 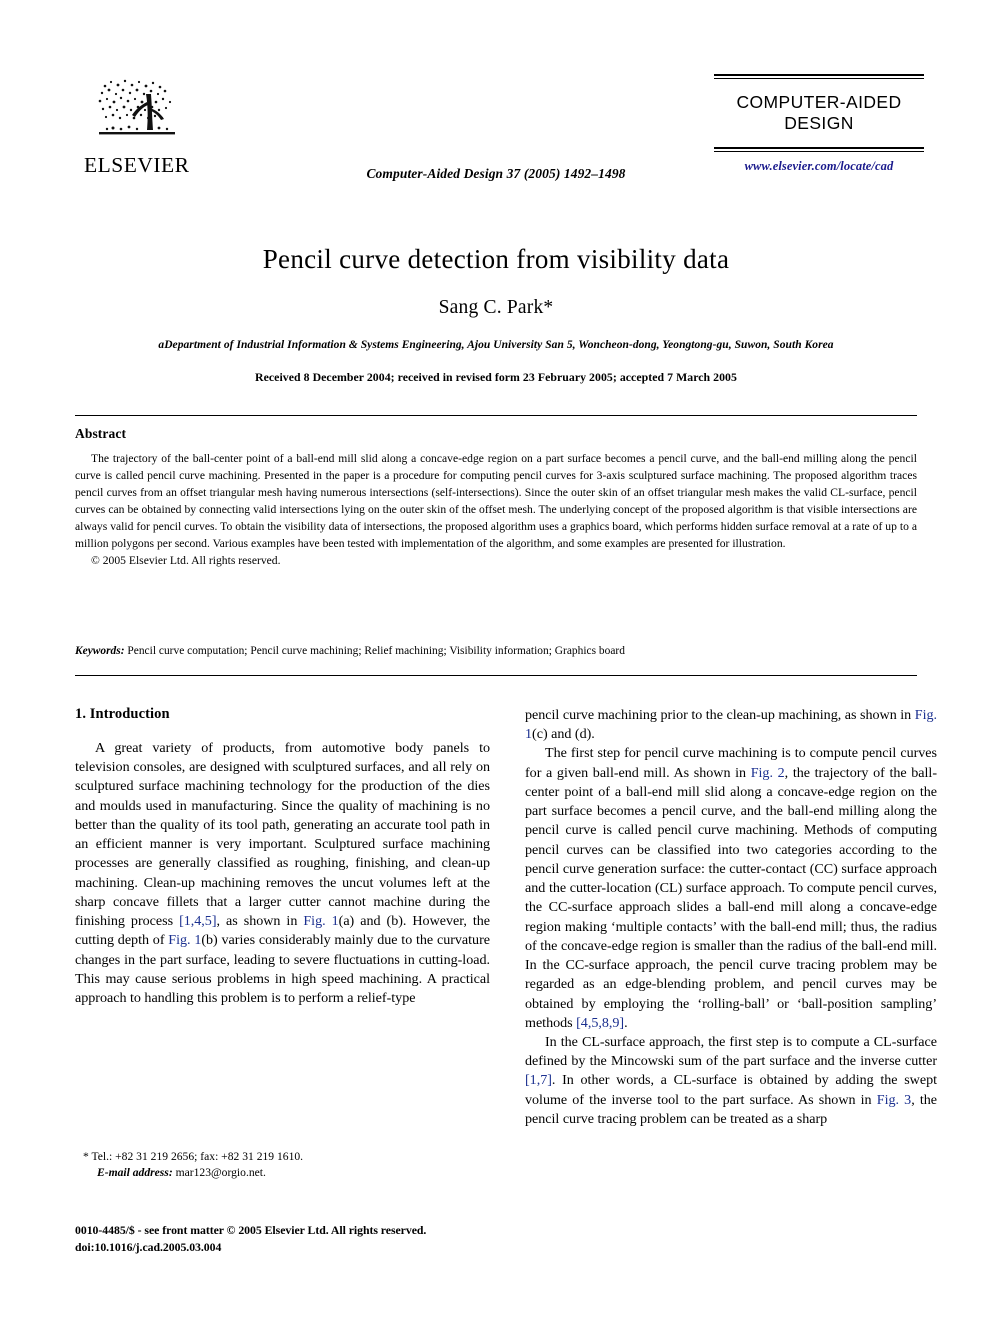 What do you see at coordinates (184, 940) in the screenshot?
I see `figure-link-fig1-b: Fig. 1` at bounding box center [184, 940].